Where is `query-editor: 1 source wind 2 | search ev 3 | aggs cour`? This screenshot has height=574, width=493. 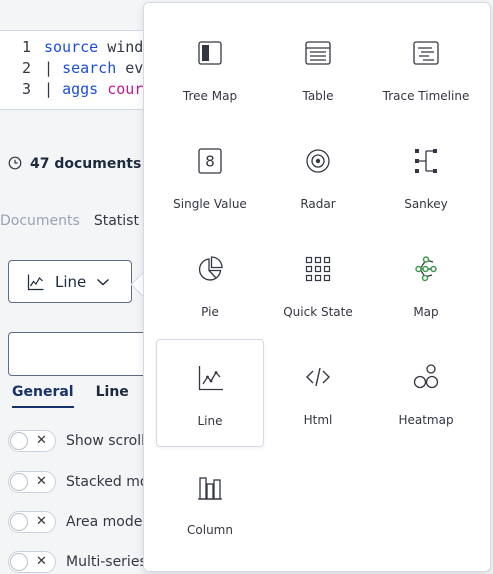 query-editor: 1 source wind 2 | search ev 3 | aggs cour is located at coordinates (80, 70).